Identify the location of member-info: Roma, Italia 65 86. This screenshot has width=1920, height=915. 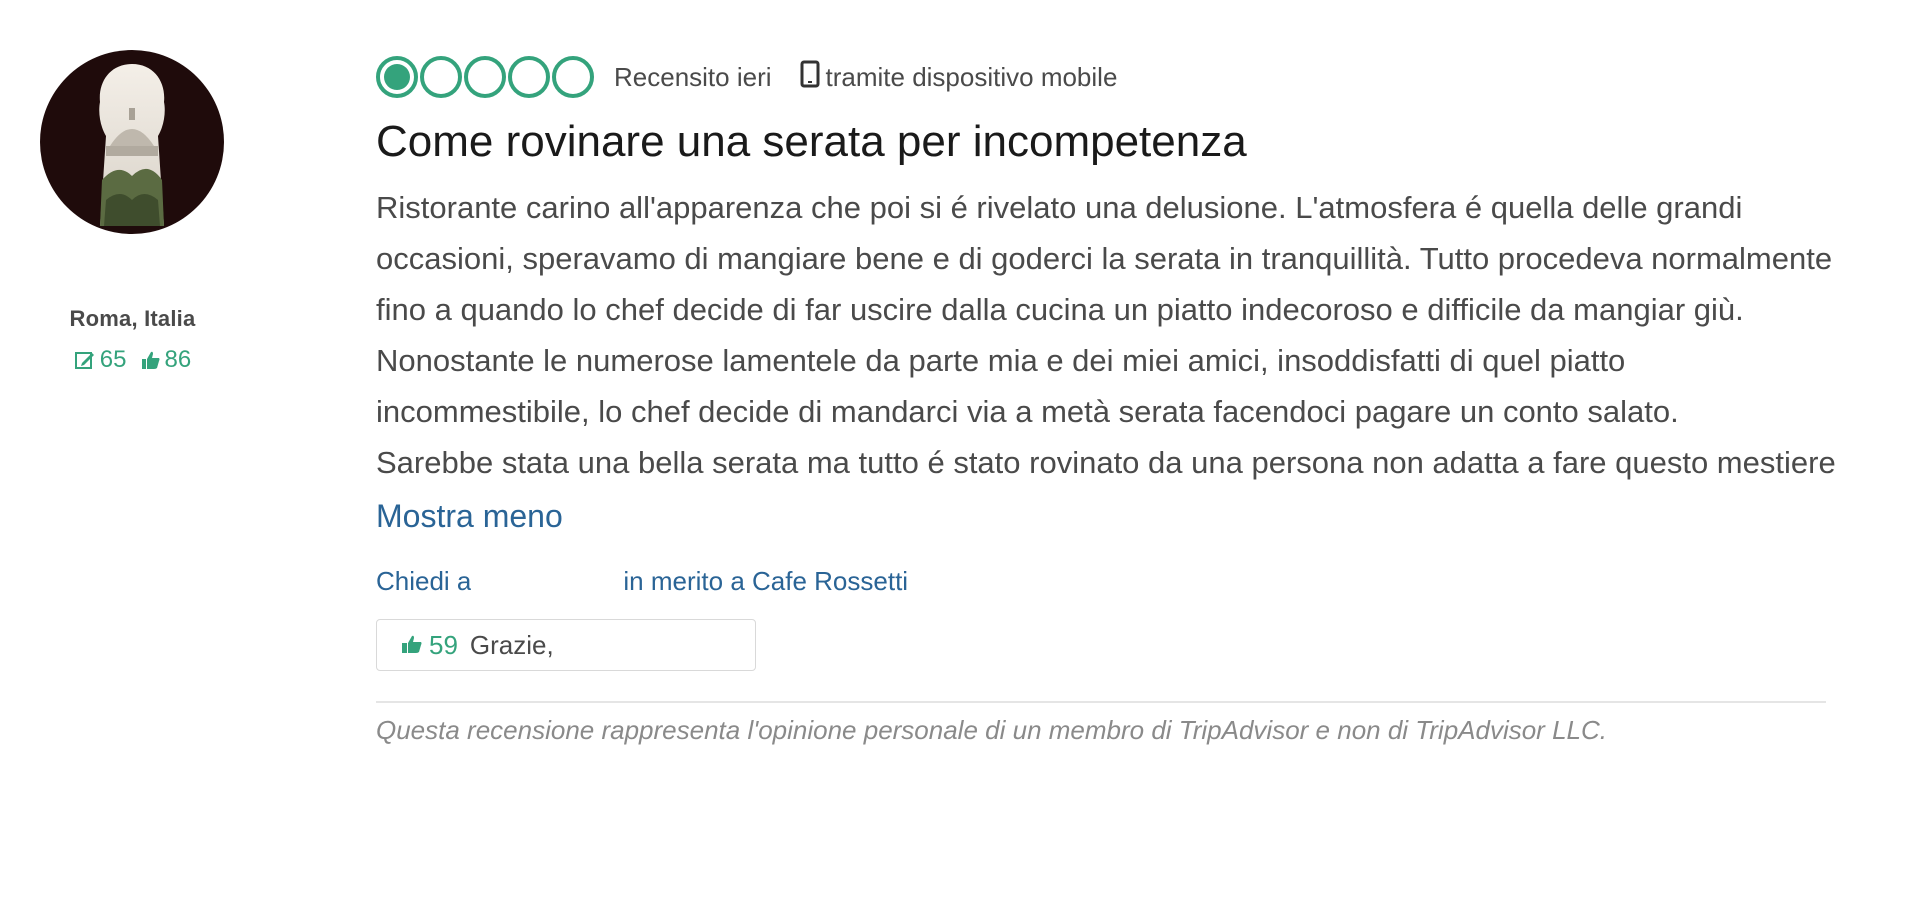
(132, 212).